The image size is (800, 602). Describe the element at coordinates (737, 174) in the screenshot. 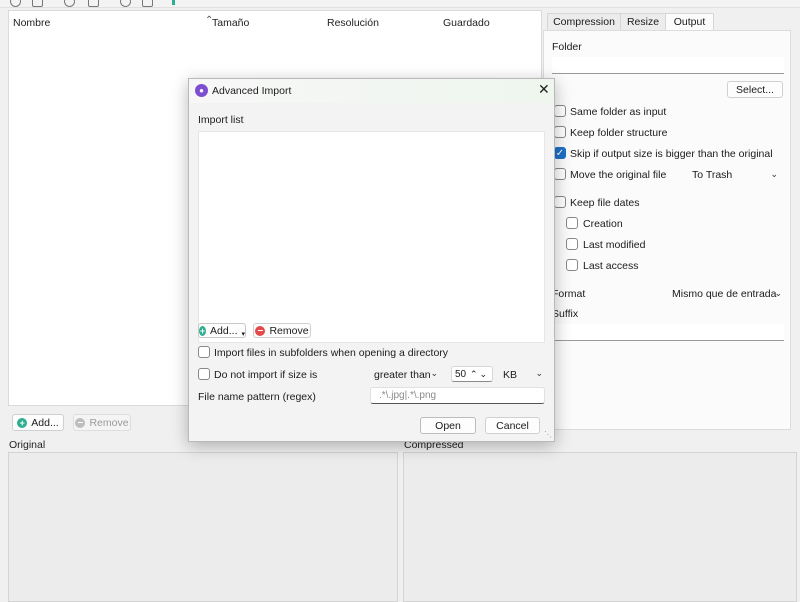

I see `move-original-select: To Trash ⌄` at that location.